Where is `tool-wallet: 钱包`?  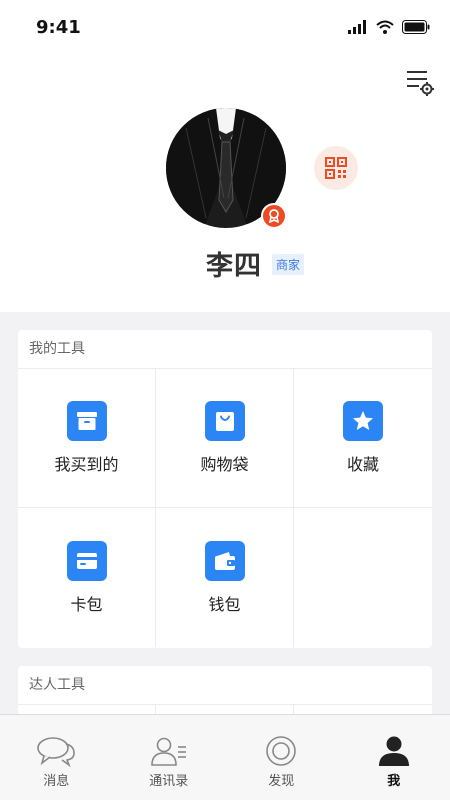 tool-wallet: 钱包 is located at coordinates (225, 577).